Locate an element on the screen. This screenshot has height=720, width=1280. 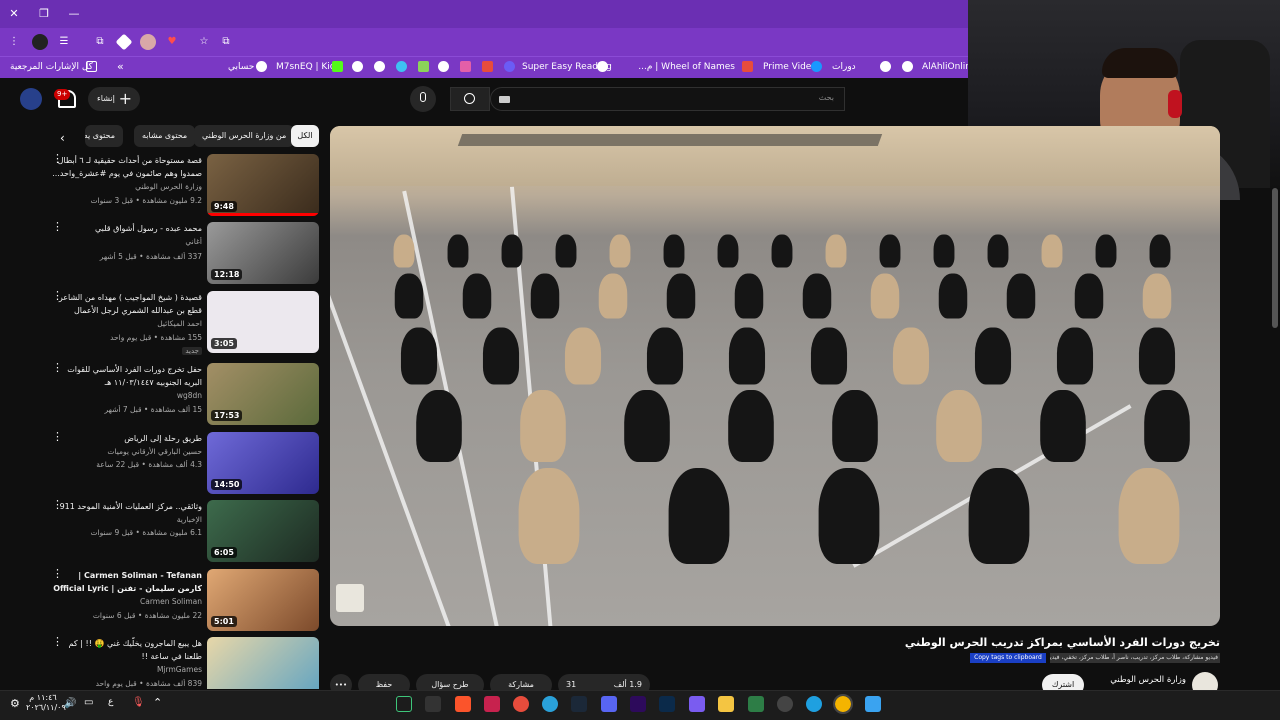
bookmarks-overflow-chevron: » is located at coordinates (120, 67).